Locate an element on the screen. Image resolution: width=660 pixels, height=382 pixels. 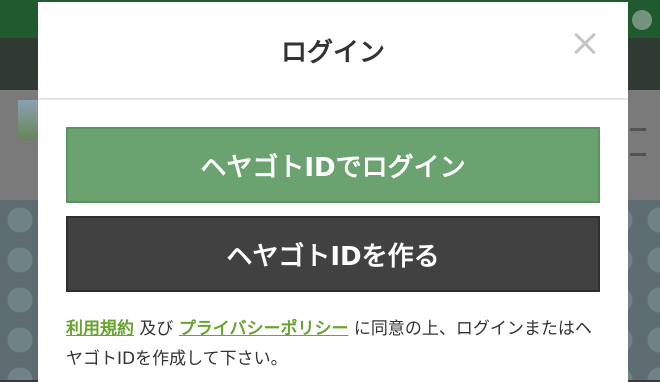
modal-title: ログイン is located at coordinates (332, 53).